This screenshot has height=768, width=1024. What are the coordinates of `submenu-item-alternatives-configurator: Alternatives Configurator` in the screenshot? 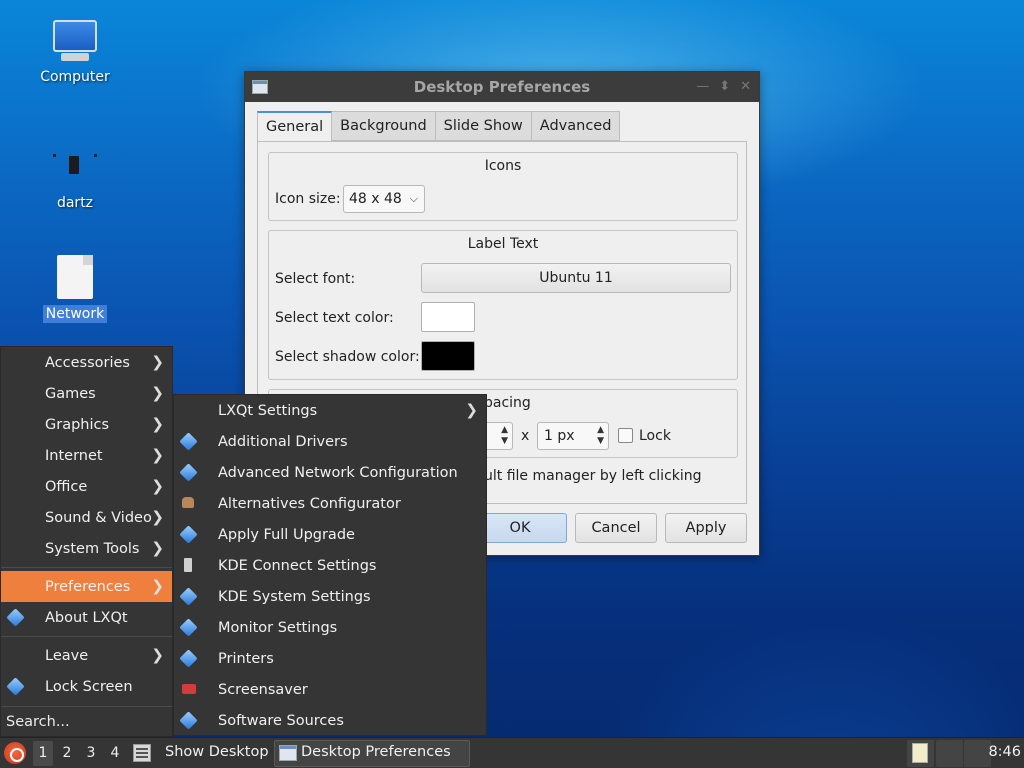 It's located at (330, 503).